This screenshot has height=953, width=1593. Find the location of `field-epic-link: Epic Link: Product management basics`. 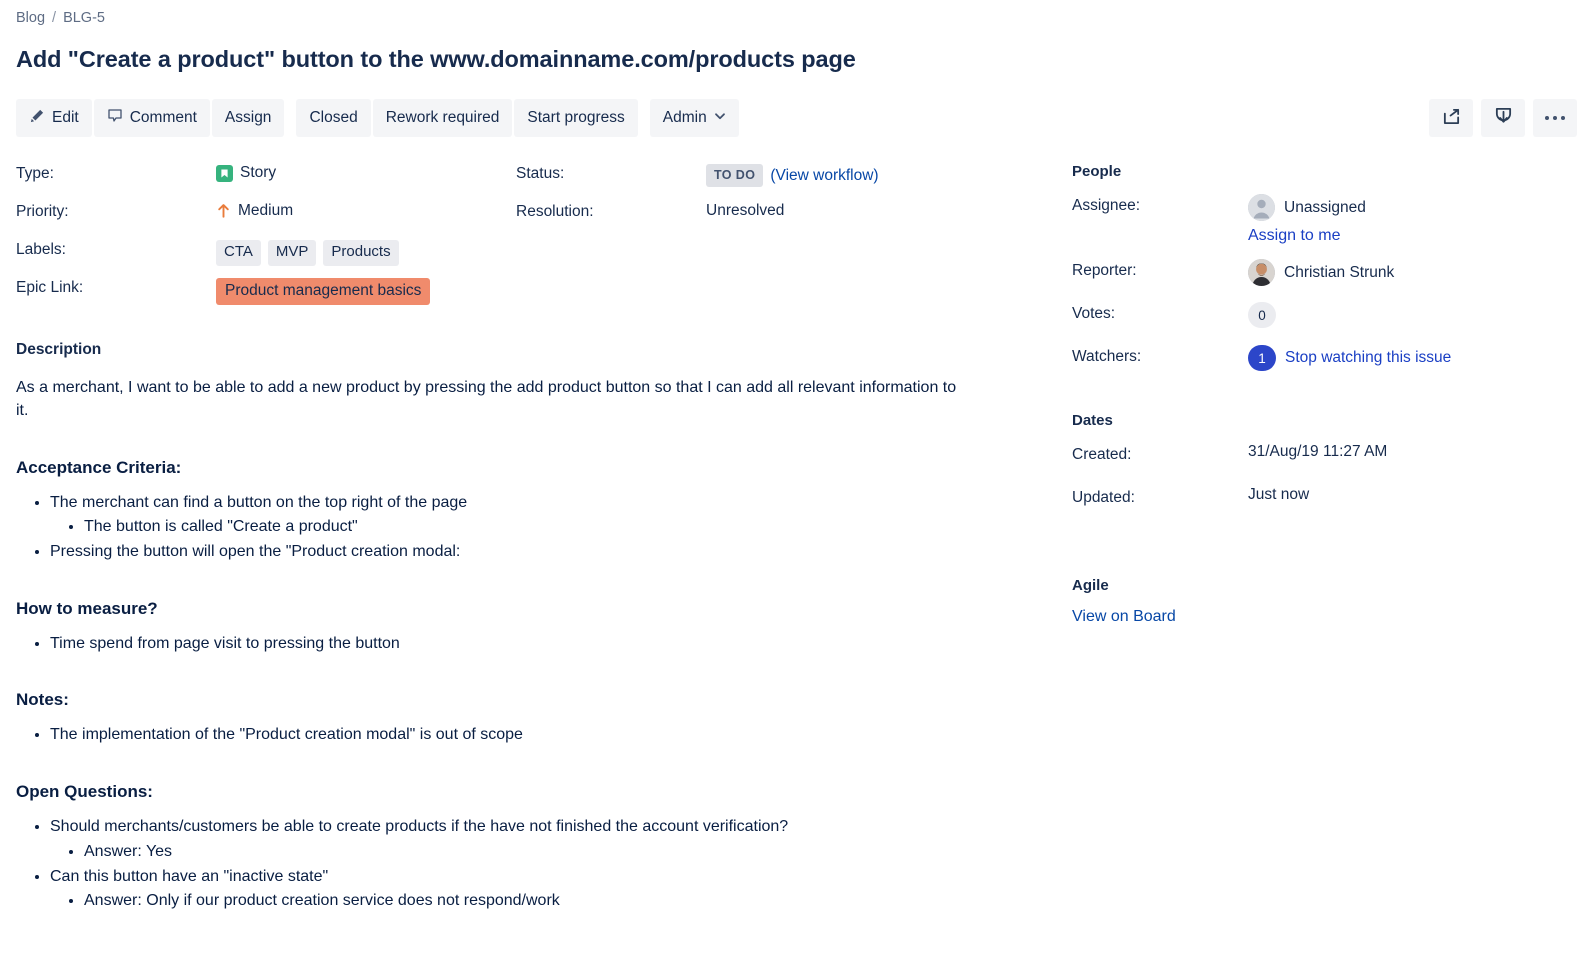

field-epic-link: Epic Link: Product management basics is located at coordinates (266, 296).